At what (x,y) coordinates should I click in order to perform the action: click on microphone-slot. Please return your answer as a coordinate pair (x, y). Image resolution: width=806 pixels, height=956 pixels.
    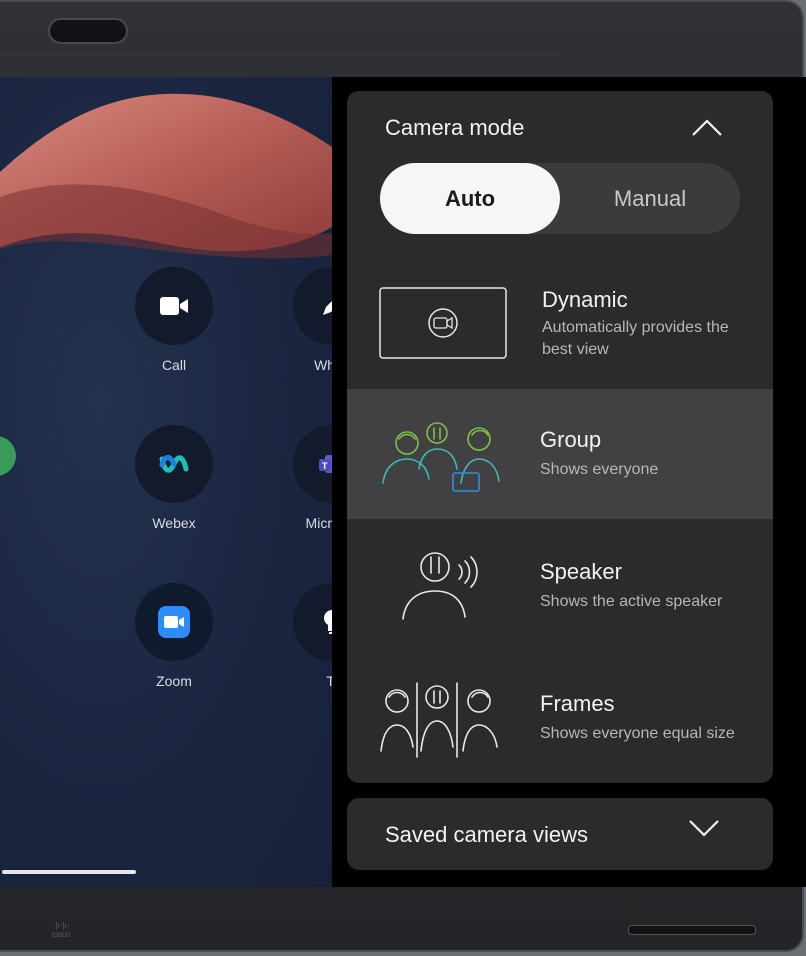
    Looking at the image, I should click on (692, 930).